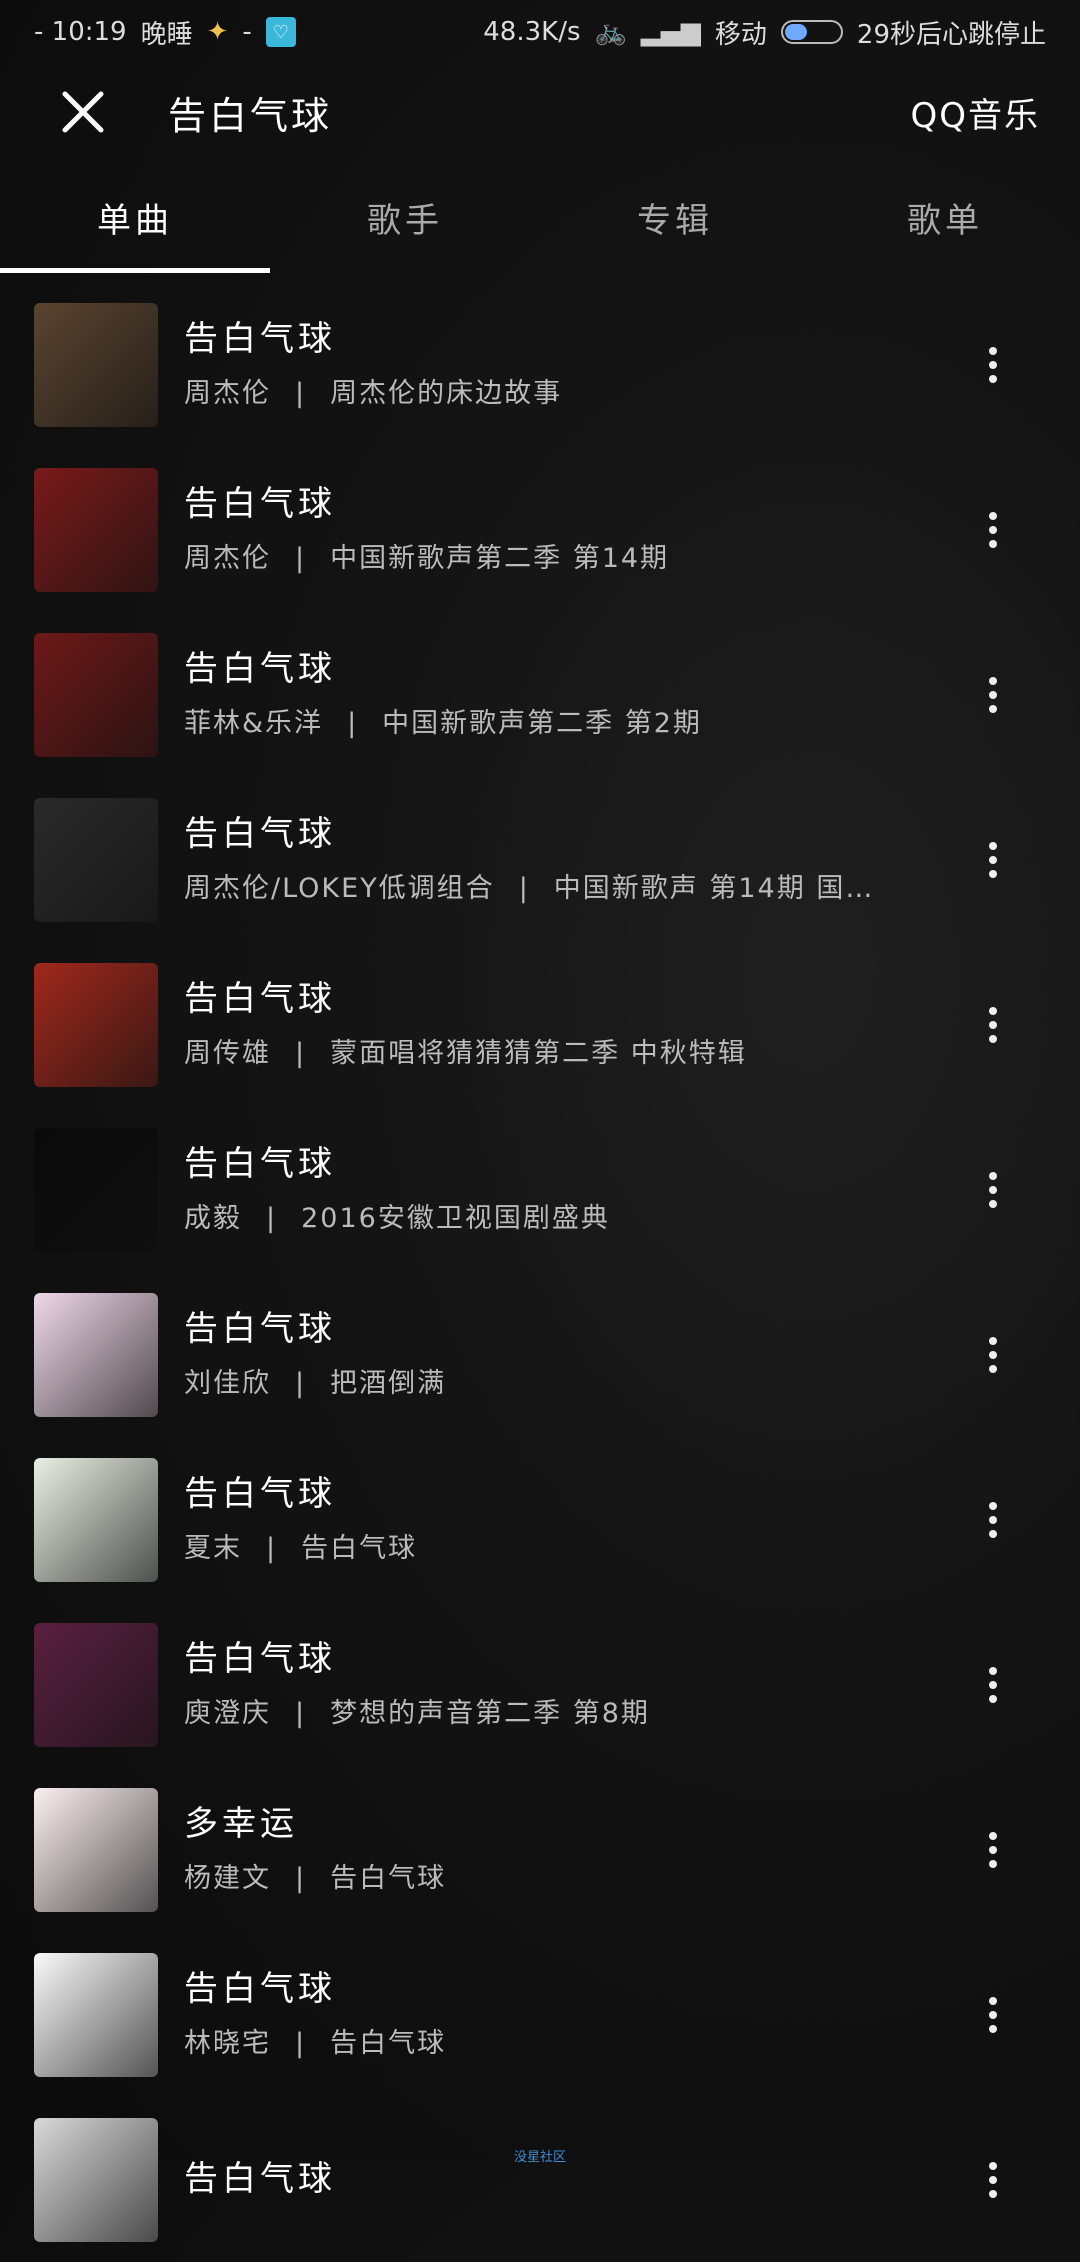 This screenshot has width=1080, height=2262. What do you see at coordinates (532, 32) in the screenshot?
I see `net-speed: 48.3K/s` at bounding box center [532, 32].